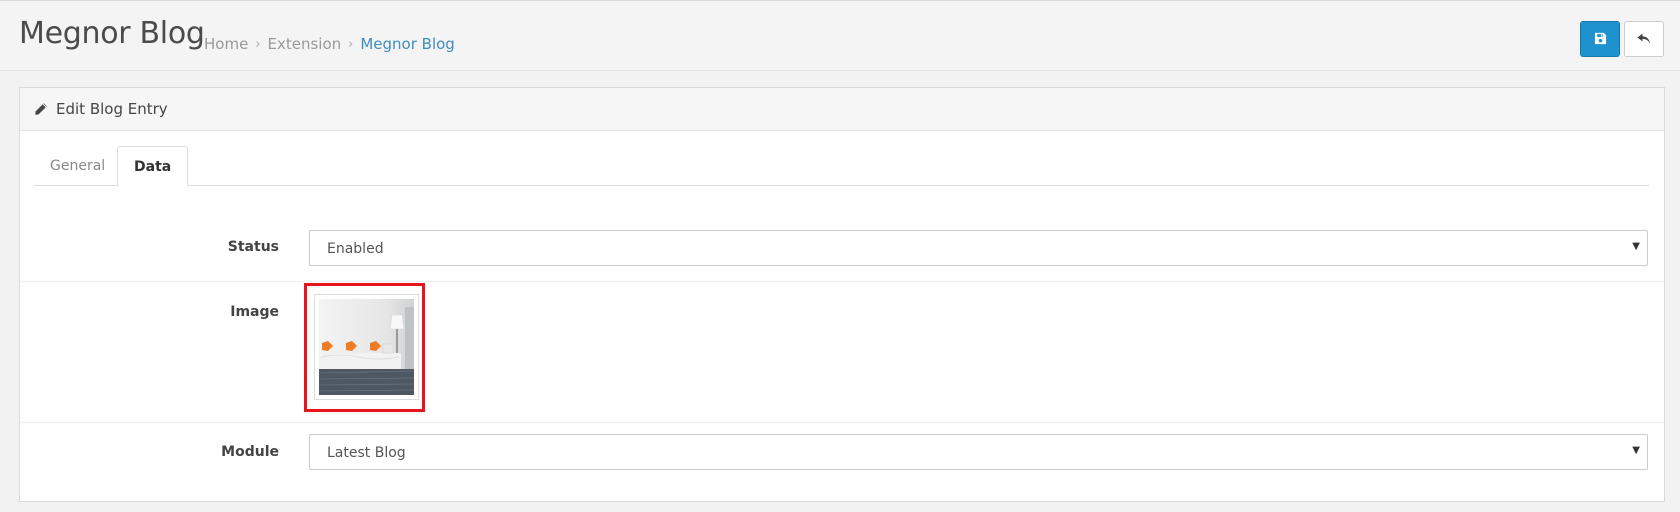 The height and width of the screenshot is (512, 1680). I want to click on module-value: Latest Blog, so click(366, 453).